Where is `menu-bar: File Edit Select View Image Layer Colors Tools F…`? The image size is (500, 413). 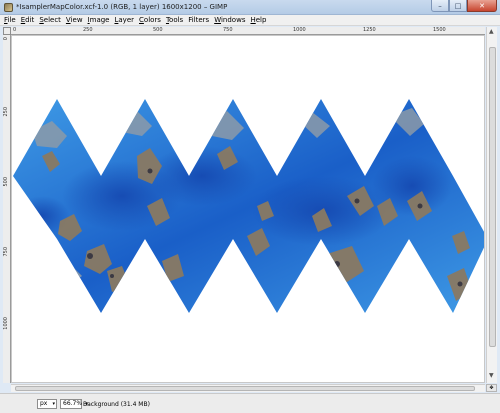
menu-bar: File Edit Select View Image Layer Colors Tools F… is located at coordinates (250, 20).